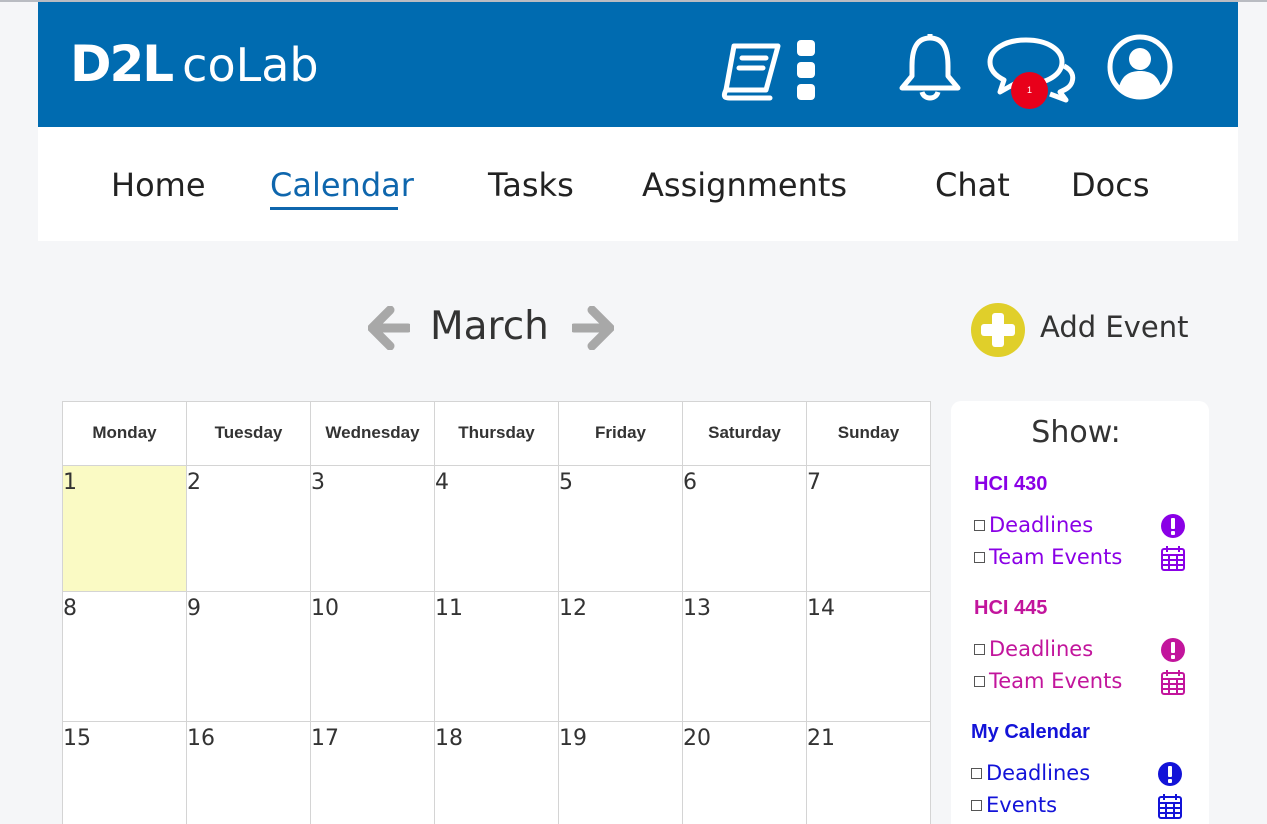 The height and width of the screenshot is (824, 1267). I want to click on calendar-day-cell: 2, so click(248, 528).